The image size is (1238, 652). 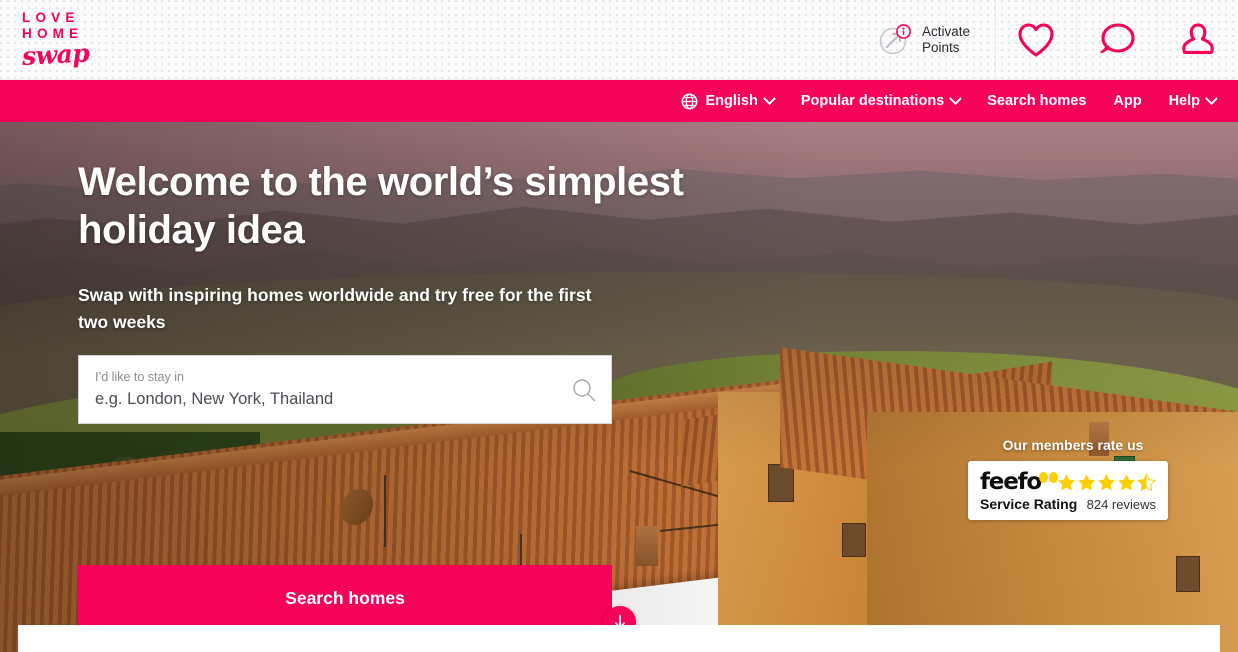 I want to click on nav-item-search-homes: Search homes, so click(x=1036, y=101).